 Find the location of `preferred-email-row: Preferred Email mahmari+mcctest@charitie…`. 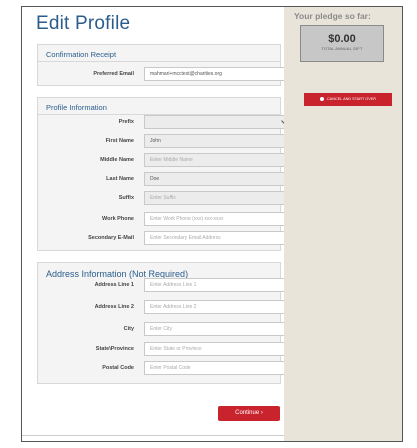

preferred-email-row: Preferred Email mahmari+mcctest@charitie… is located at coordinates (165, 74).